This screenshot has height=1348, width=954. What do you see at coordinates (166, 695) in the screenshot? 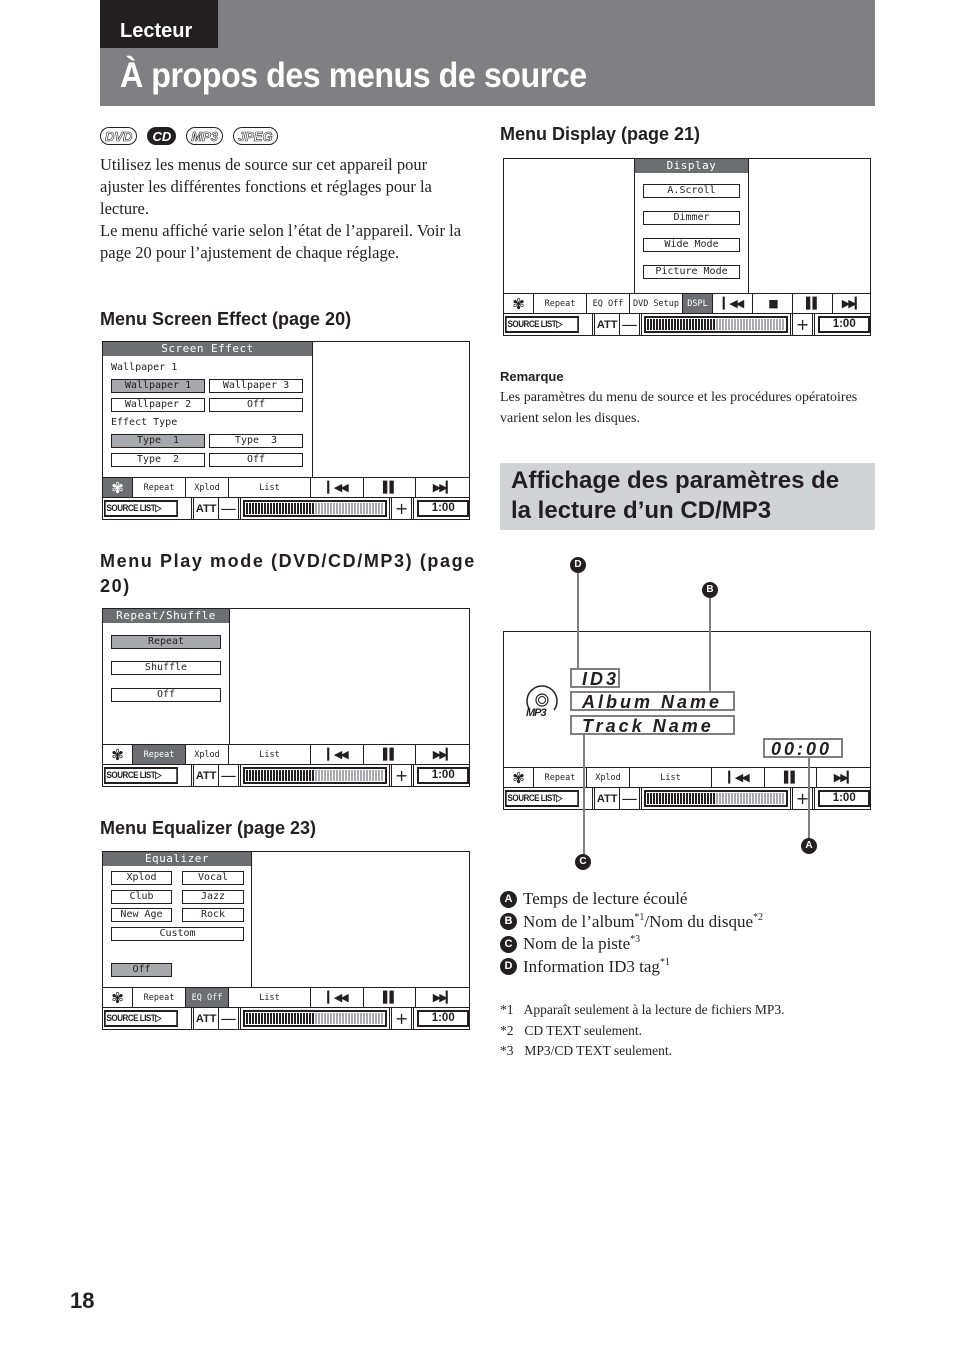
I see `off-option-button: Off` at bounding box center [166, 695].